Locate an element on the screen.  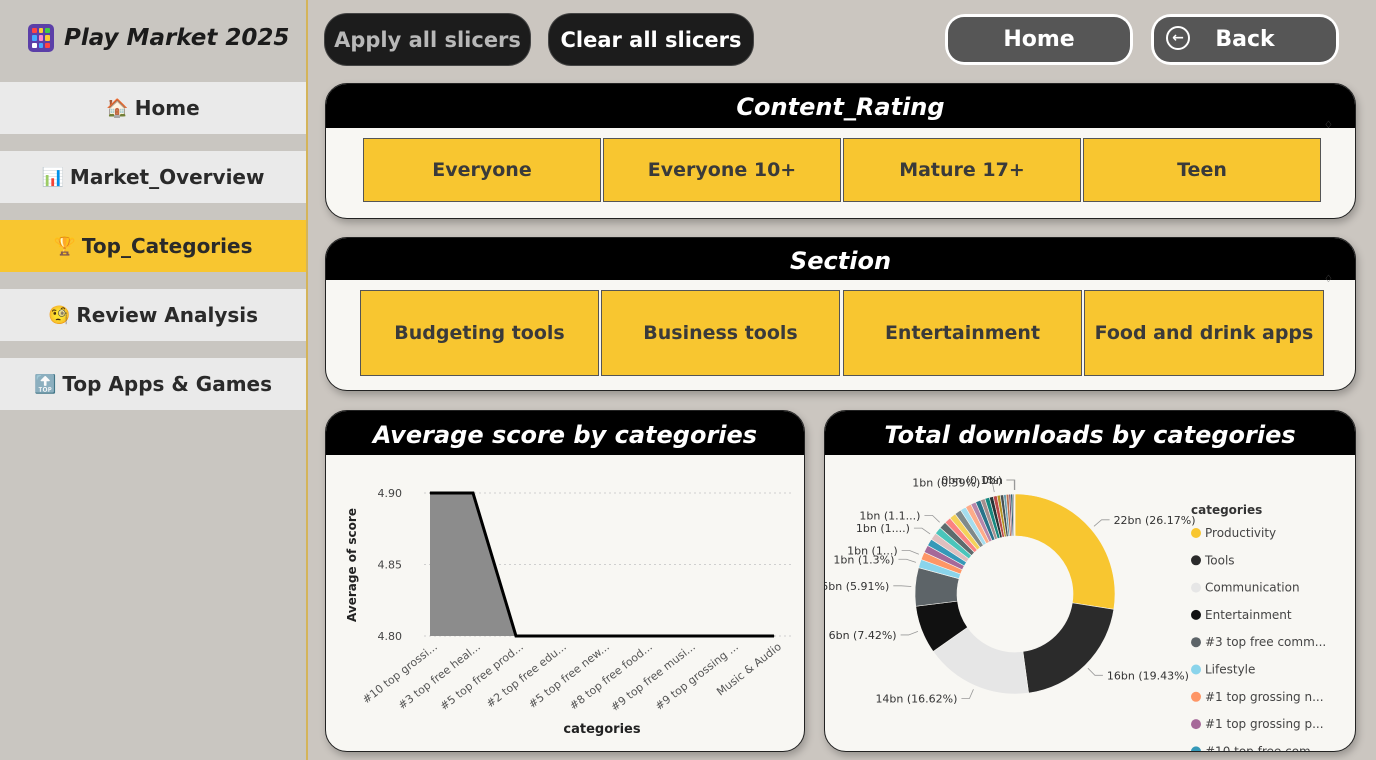
brand: Play Market 2025 is located at coordinates (158, 38).